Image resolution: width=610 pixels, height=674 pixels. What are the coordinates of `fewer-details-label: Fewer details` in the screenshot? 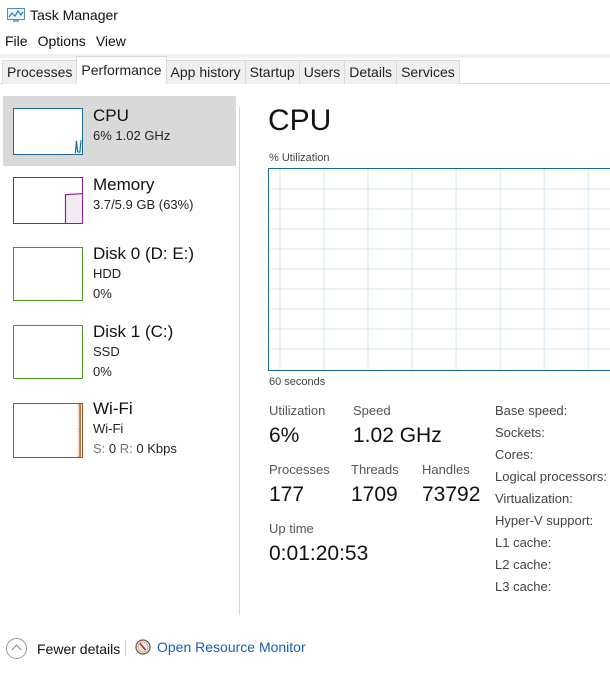 It's located at (79, 648).